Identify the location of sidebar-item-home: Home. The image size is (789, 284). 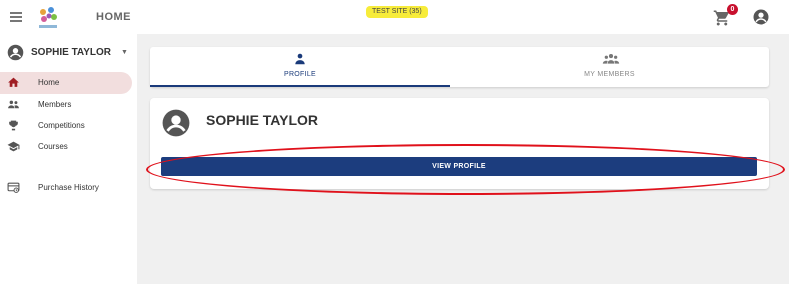
(66, 83).